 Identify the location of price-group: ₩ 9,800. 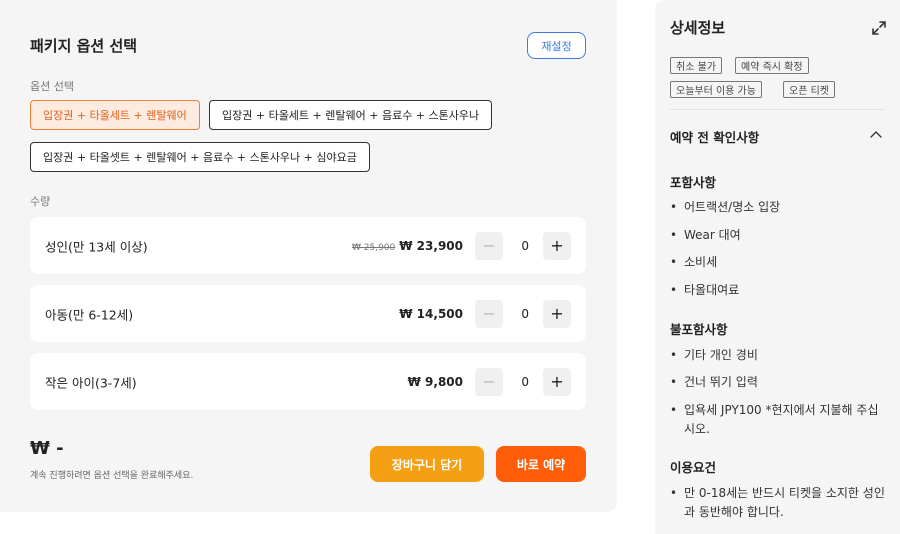
(435, 382).